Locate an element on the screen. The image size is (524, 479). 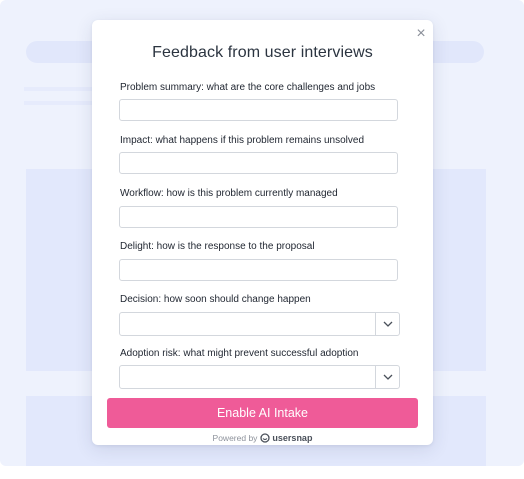
adoption-risk-select is located at coordinates (259, 377).